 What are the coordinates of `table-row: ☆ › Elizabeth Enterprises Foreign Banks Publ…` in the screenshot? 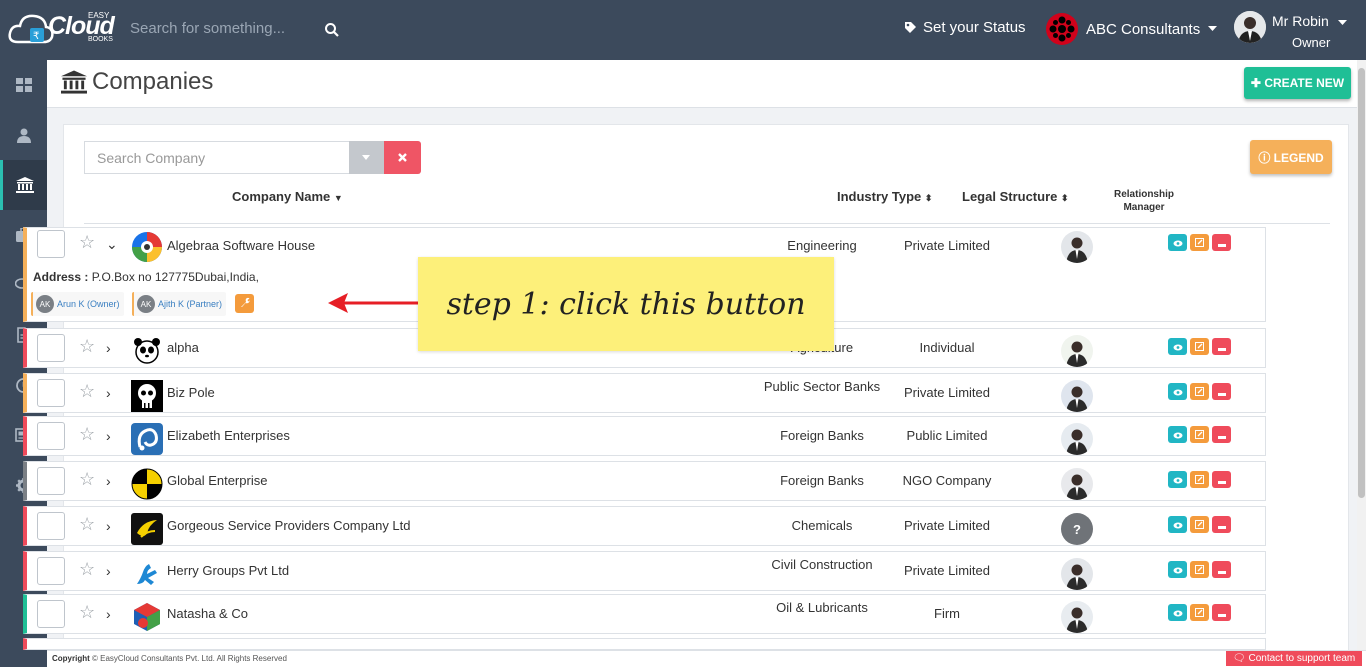 It's located at (644, 436).